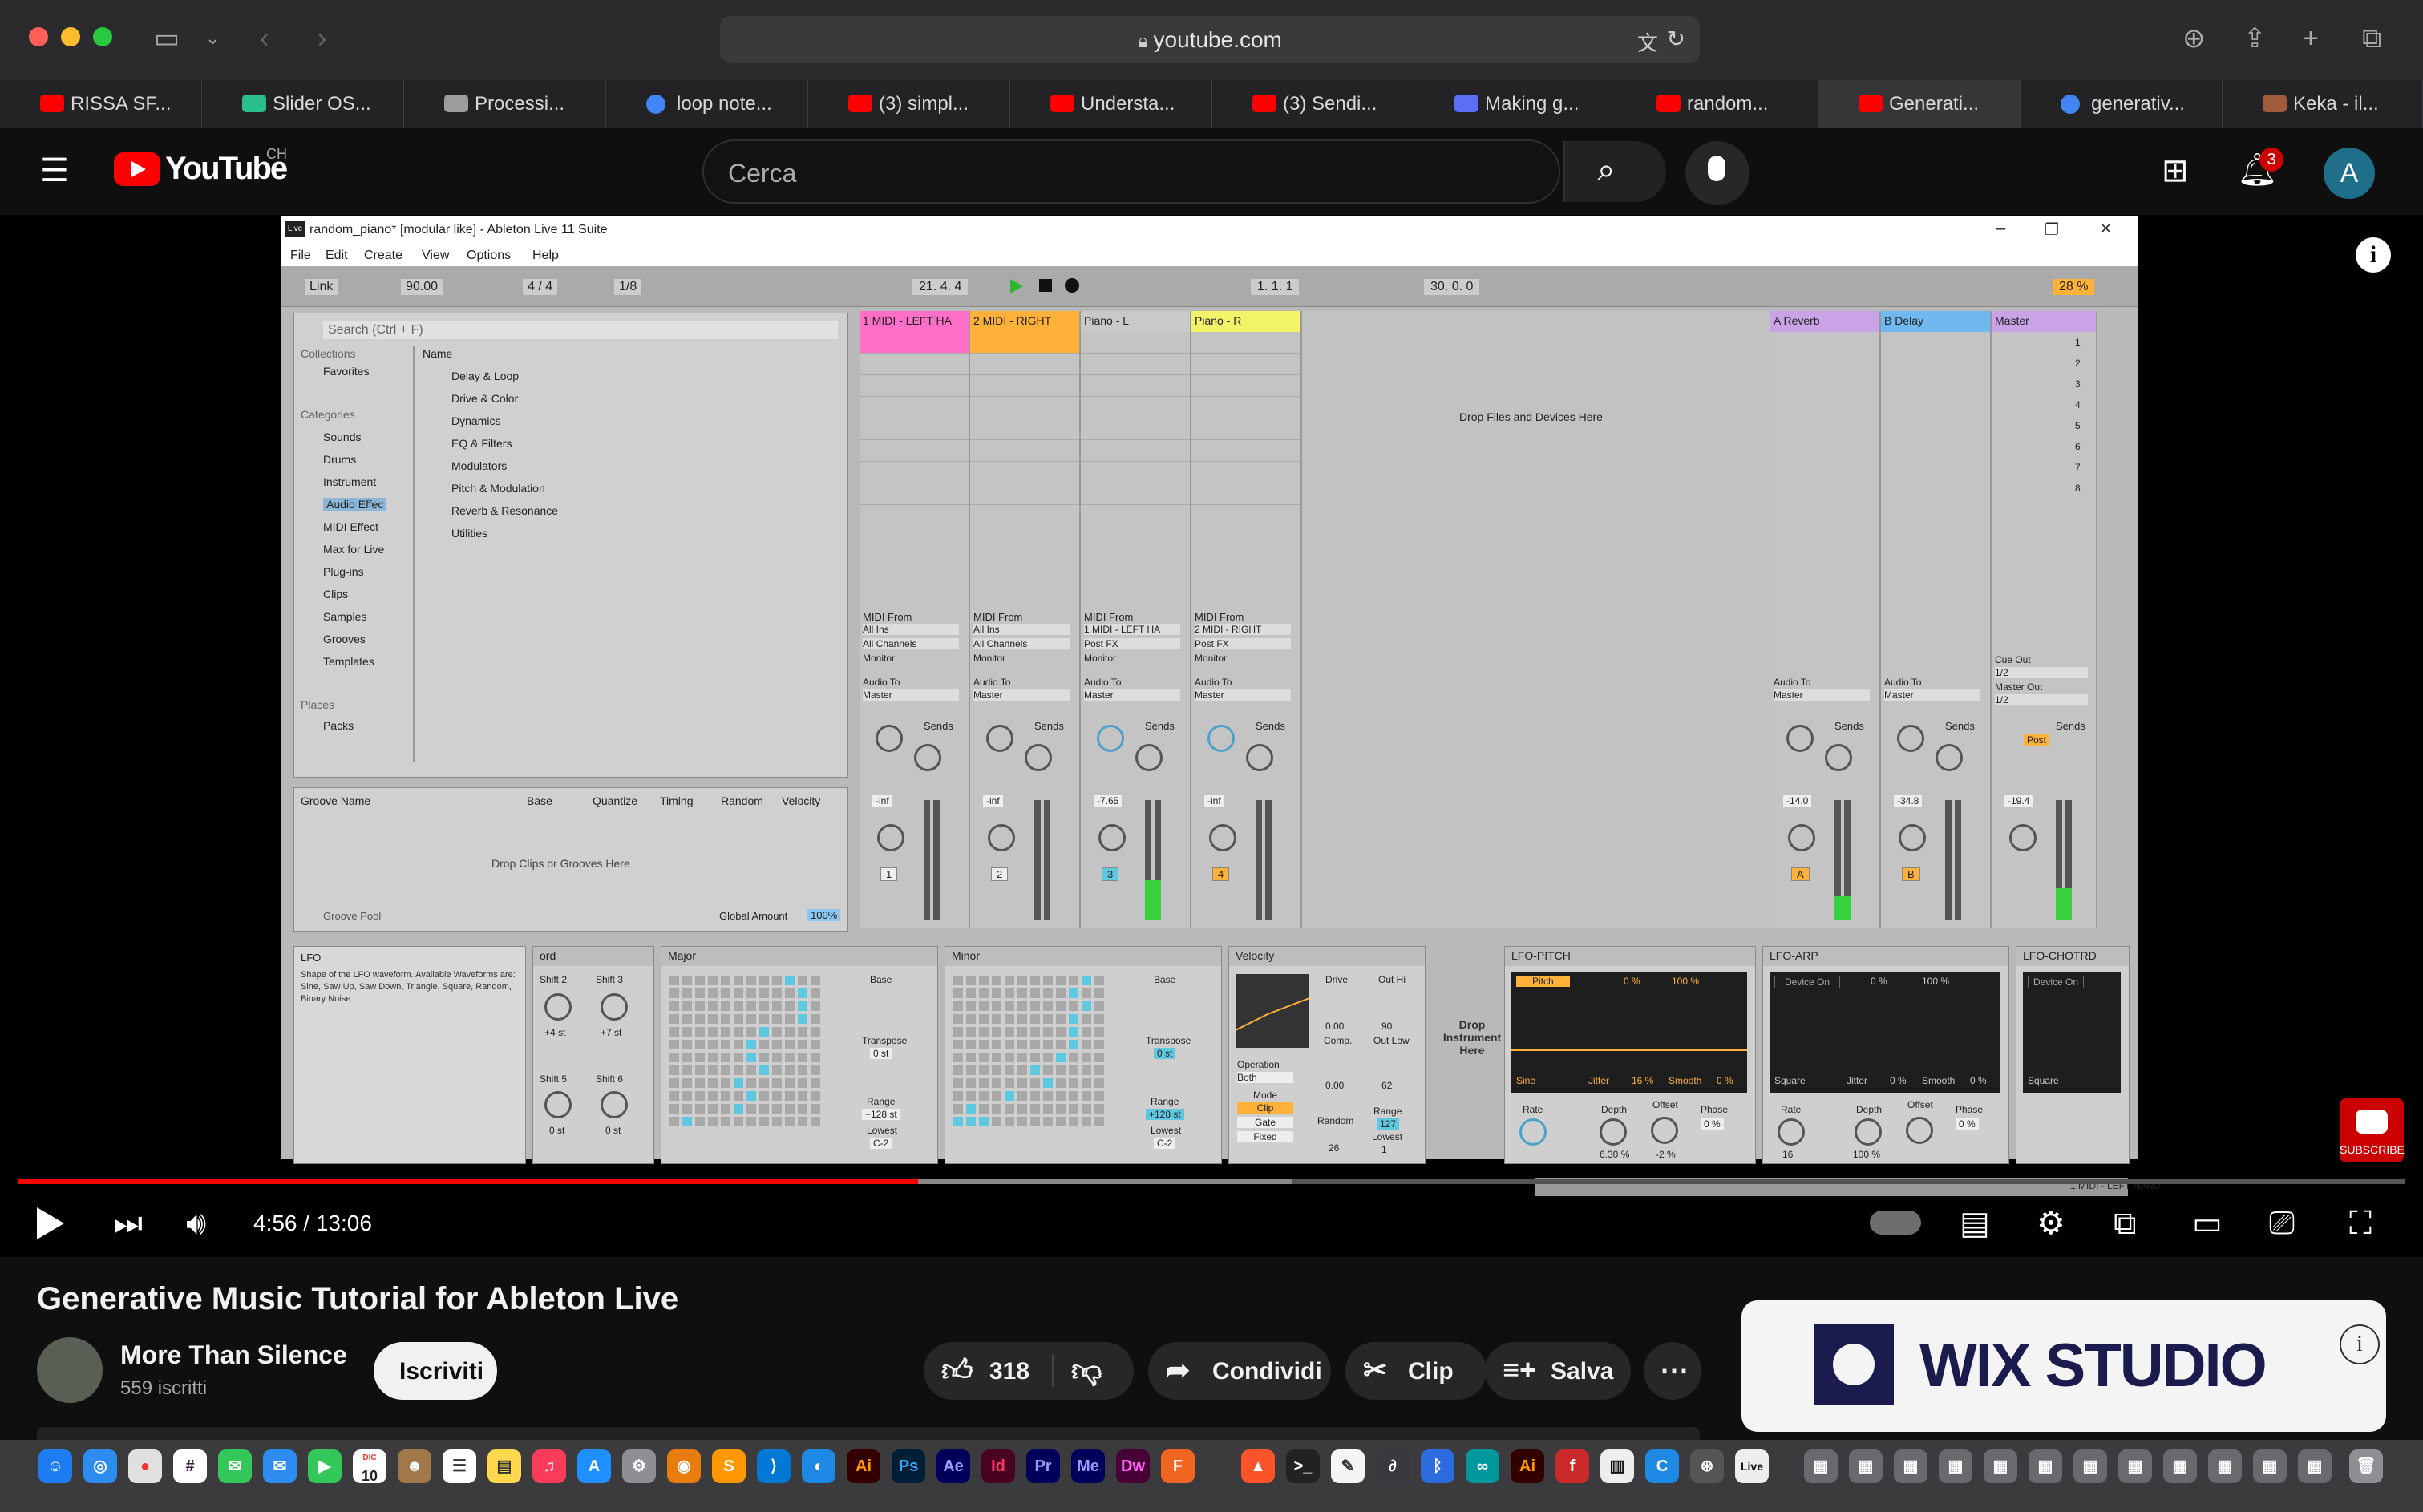 Image resolution: width=2423 pixels, height=1512 pixels. What do you see at coordinates (322, 38) in the screenshot?
I see `forward-icon: ›` at bounding box center [322, 38].